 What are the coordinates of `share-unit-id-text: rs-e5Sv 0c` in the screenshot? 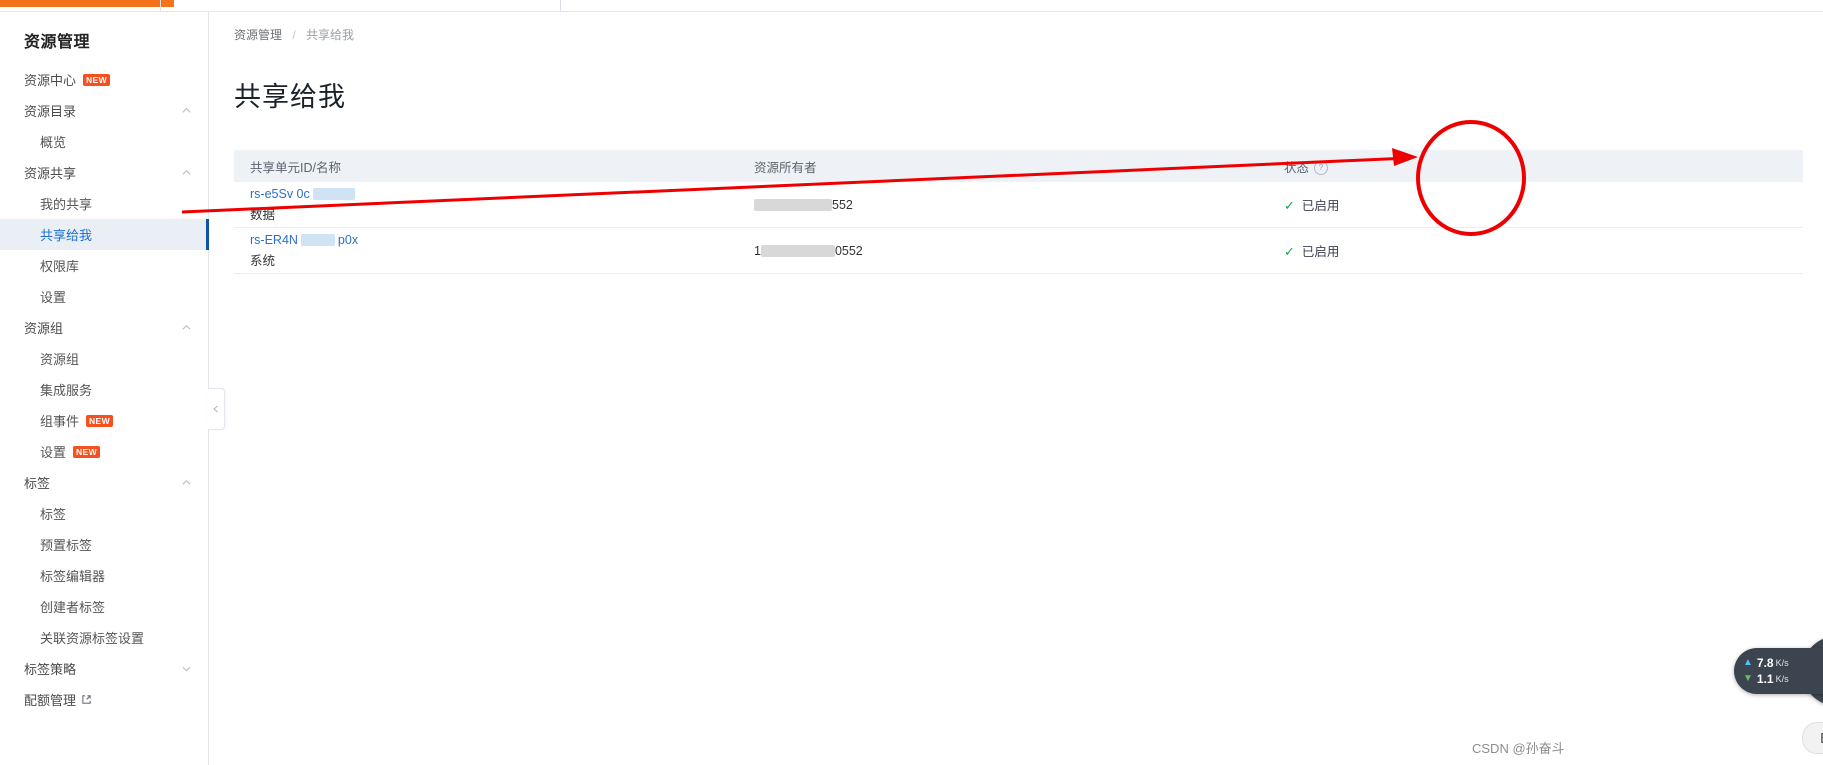 It's located at (280, 194).